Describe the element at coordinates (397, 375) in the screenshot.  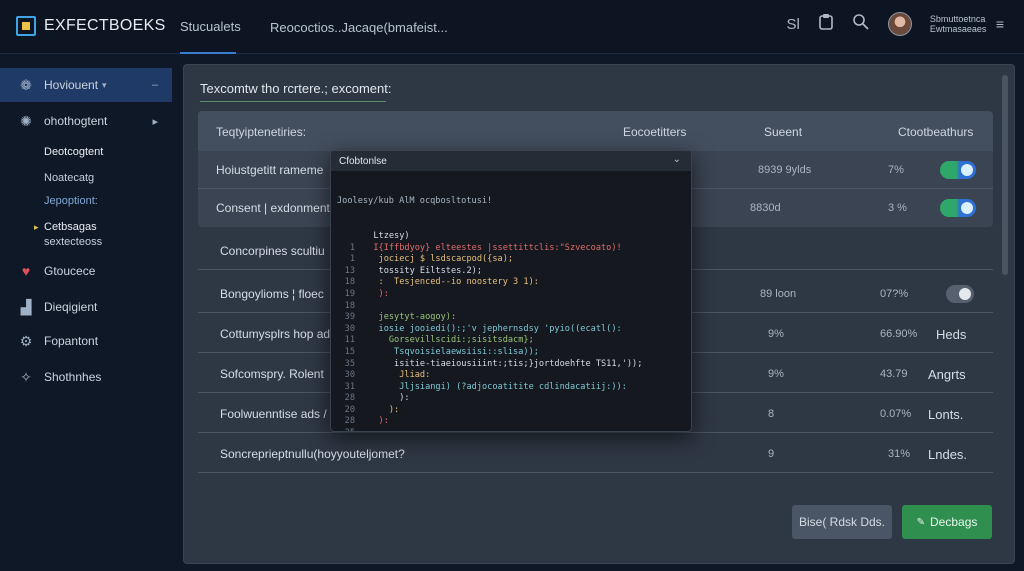
I see `code-text: Jliad:` at that location.